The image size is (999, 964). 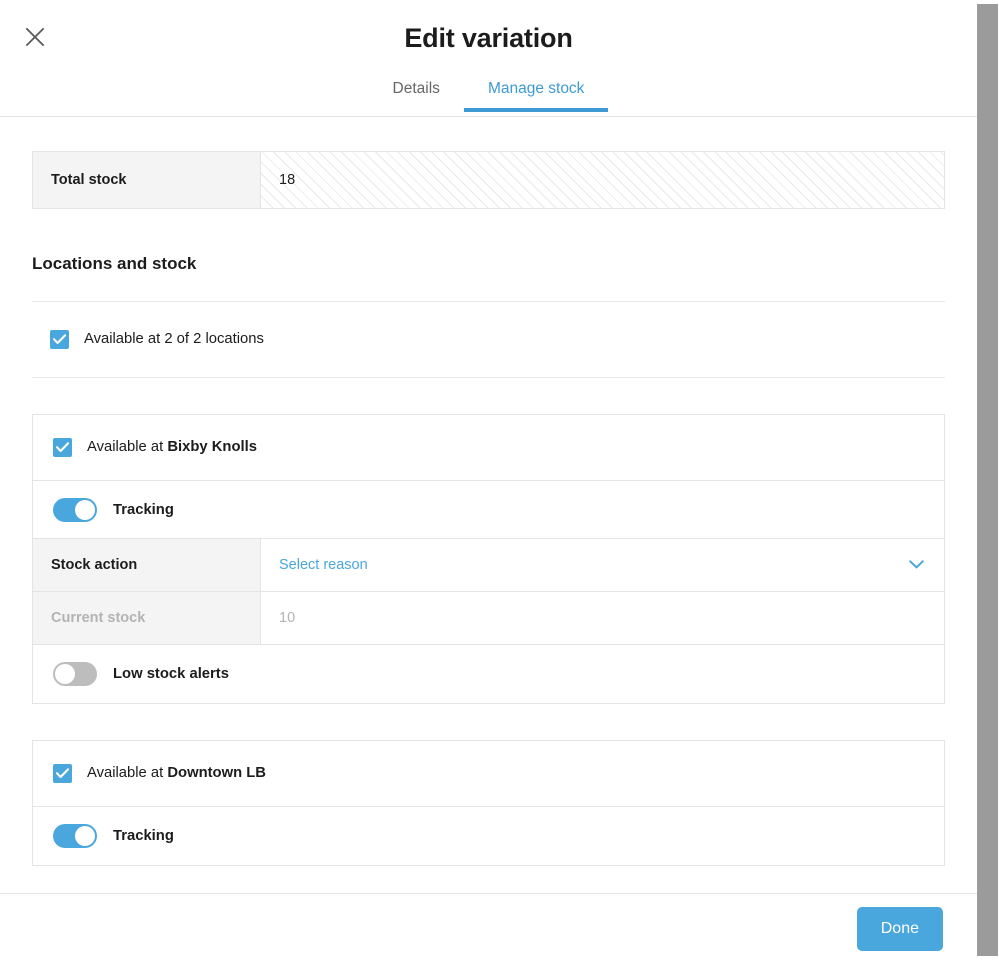 I want to click on page-scrollbar, so click(x=988, y=482).